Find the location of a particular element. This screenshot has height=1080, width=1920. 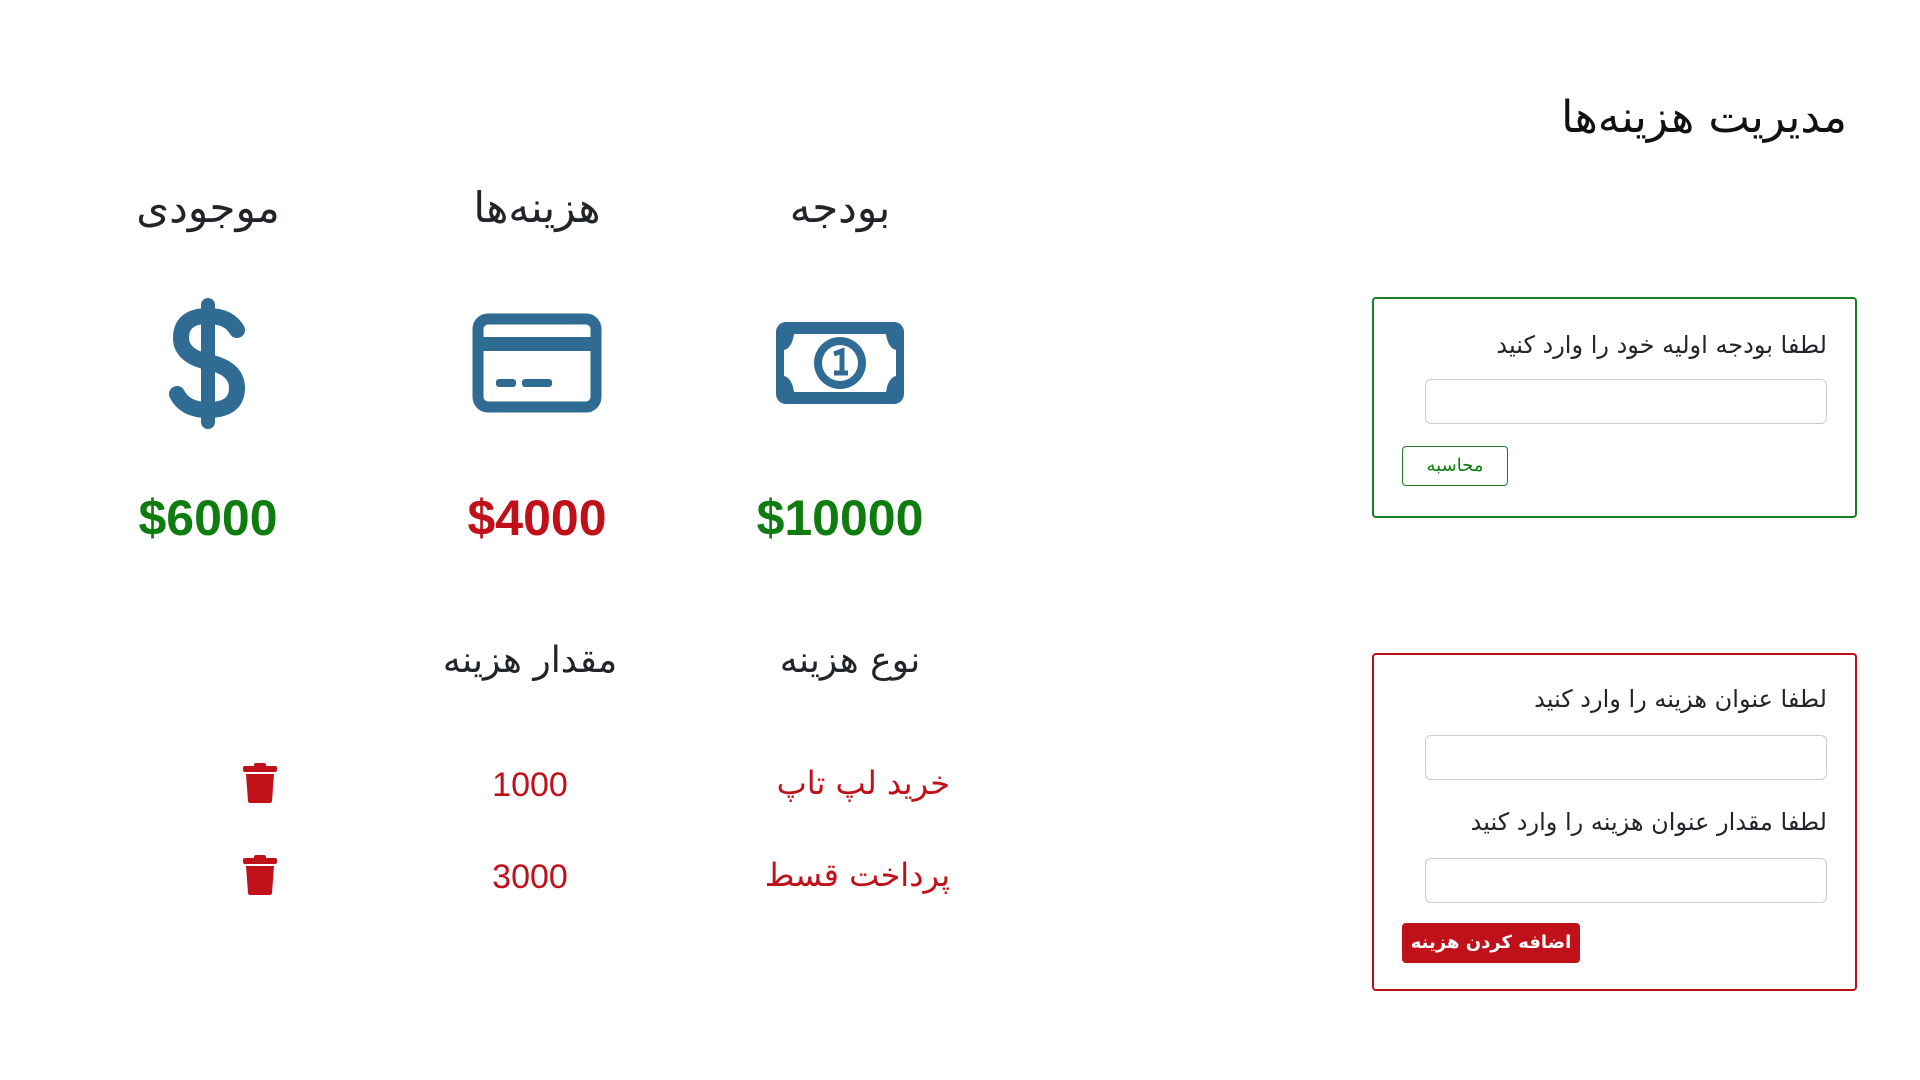

expenses-value: $4000 is located at coordinates (537, 518).